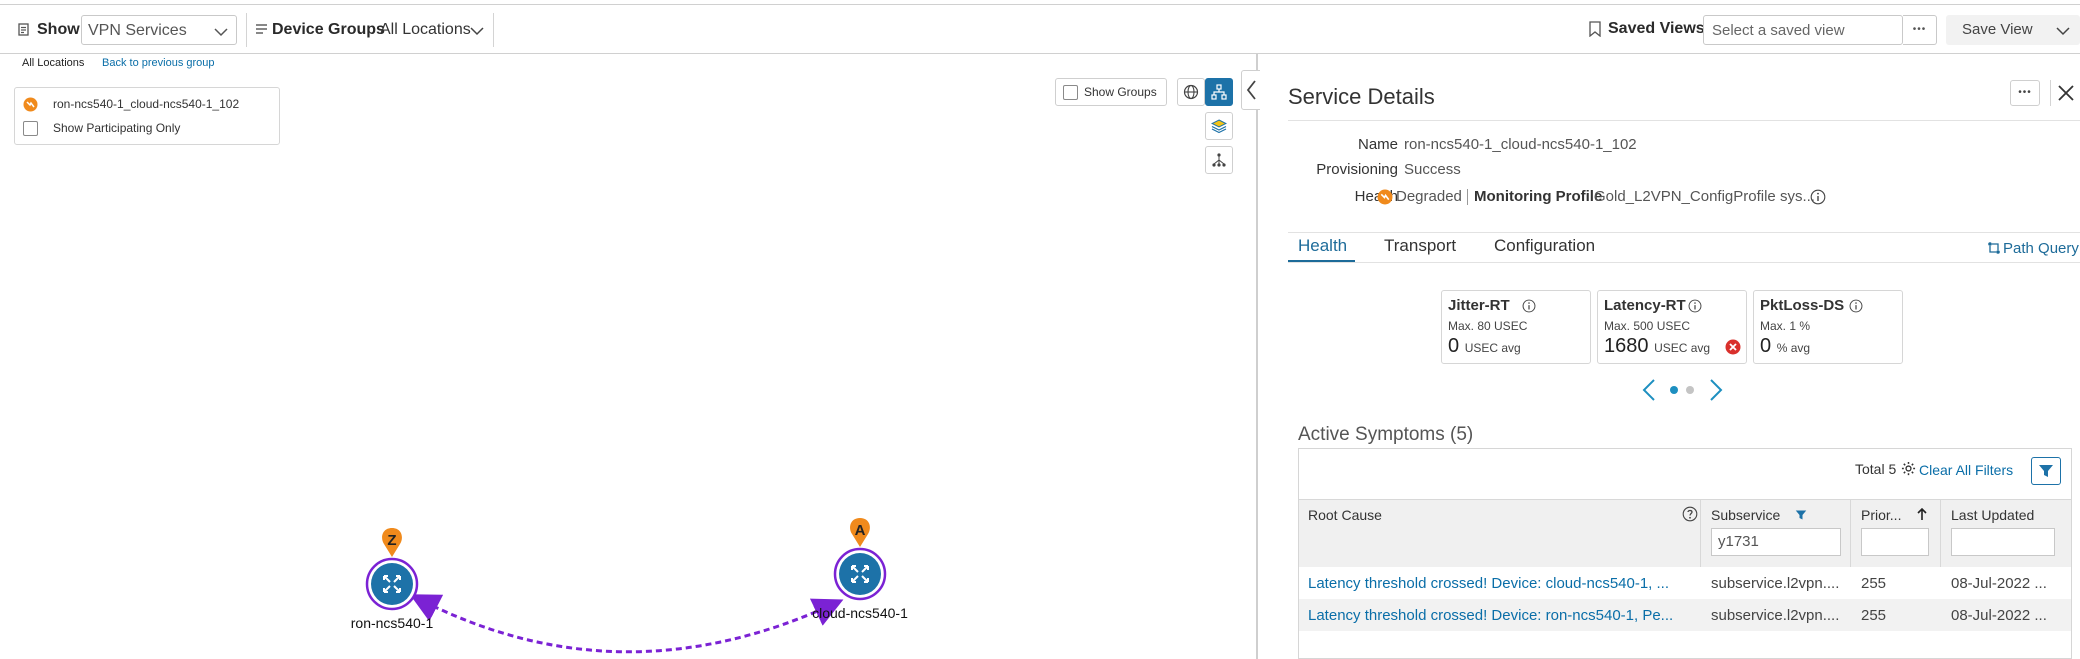 The image size is (2080, 659). I want to click on save-view-button: Save View, so click(2013, 30).